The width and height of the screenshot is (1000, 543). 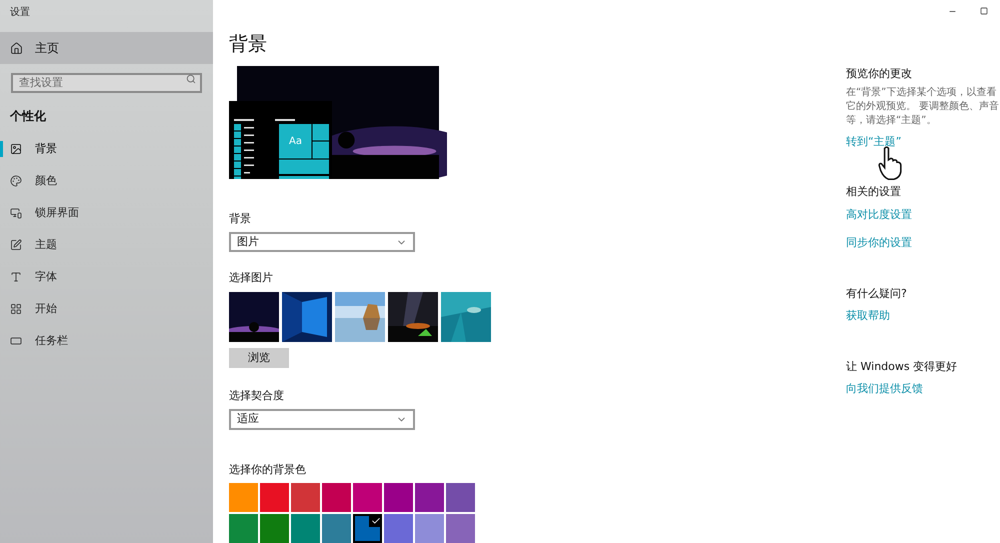 I want to click on nav-item: 锁屏界面, so click(x=106, y=213).